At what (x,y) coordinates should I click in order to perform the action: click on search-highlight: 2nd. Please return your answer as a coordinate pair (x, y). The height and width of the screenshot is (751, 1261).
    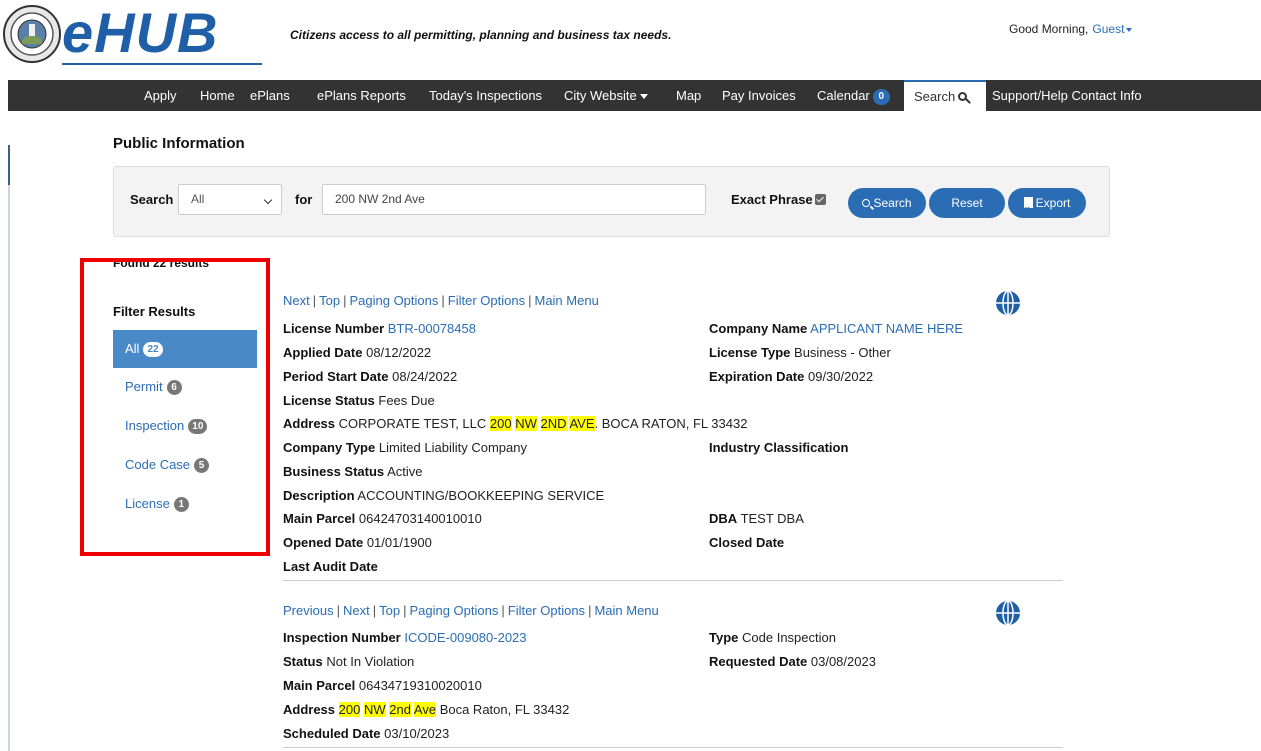
    Looking at the image, I should click on (400, 709).